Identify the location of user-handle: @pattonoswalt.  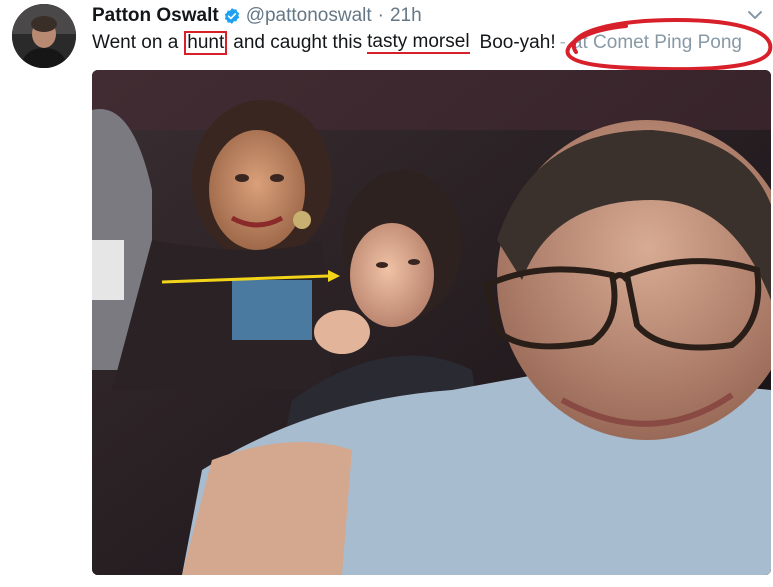
(309, 16).